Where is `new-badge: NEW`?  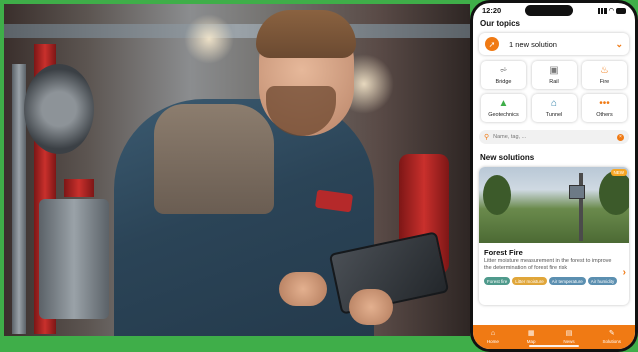 new-badge: NEW is located at coordinates (618, 172).